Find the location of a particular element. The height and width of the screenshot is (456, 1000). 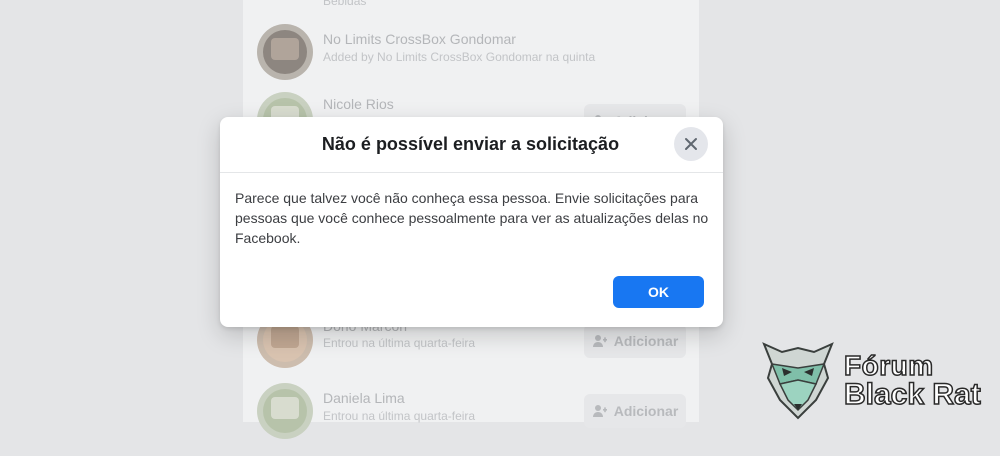

dialog-title: Não é possível enviar a solicitação is located at coordinates (470, 144).